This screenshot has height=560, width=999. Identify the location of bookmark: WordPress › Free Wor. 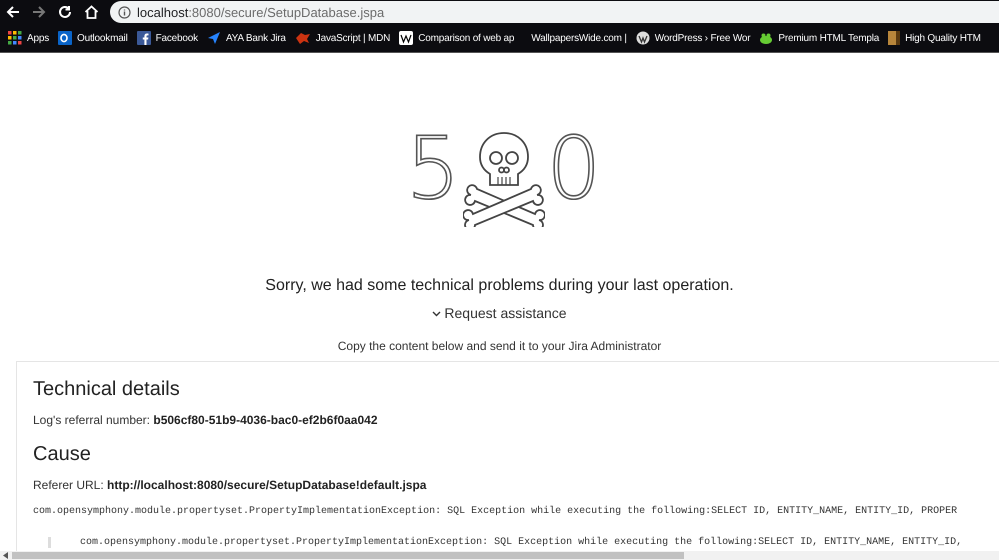
(693, 38).